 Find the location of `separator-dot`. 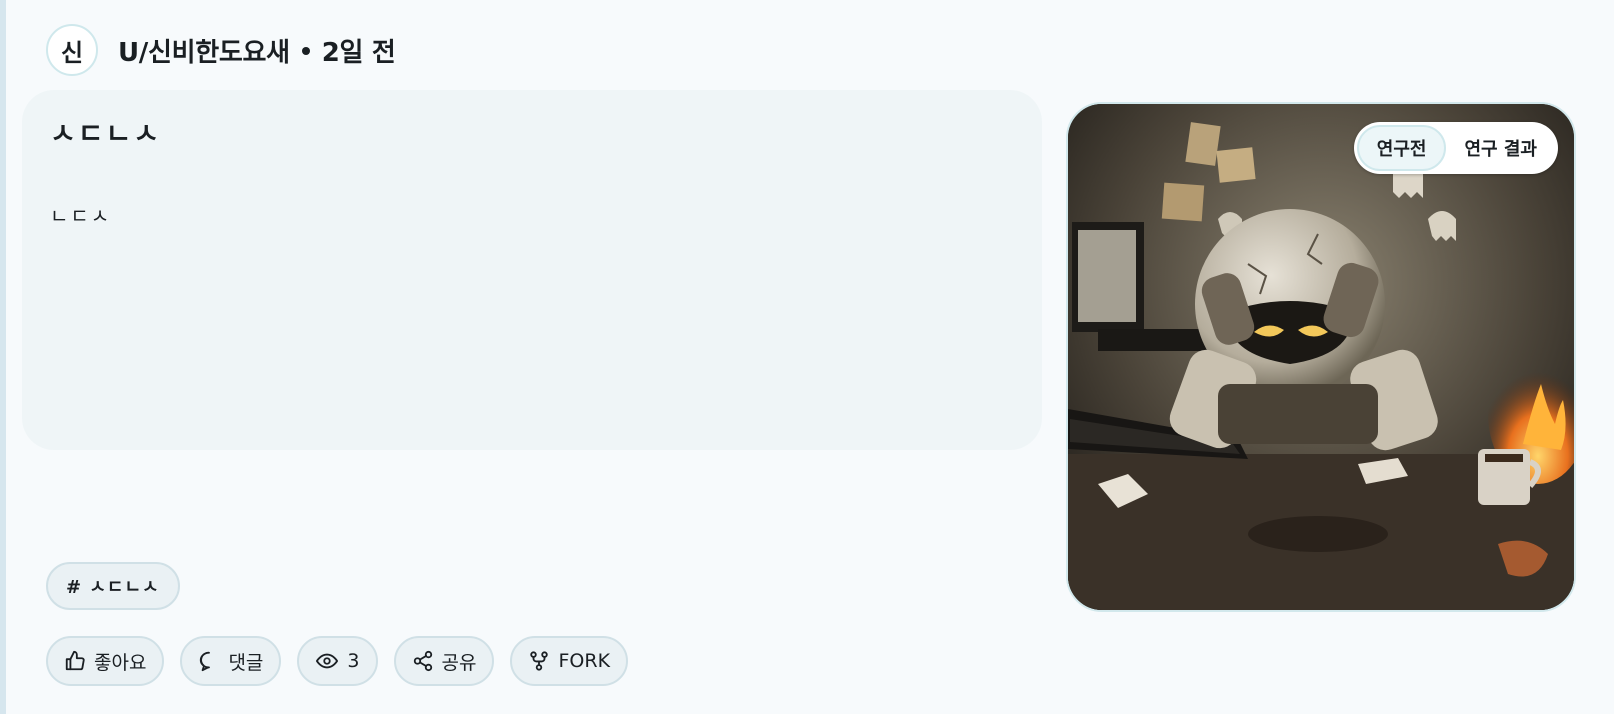

separator-dot is located at coordinates (305, 51).